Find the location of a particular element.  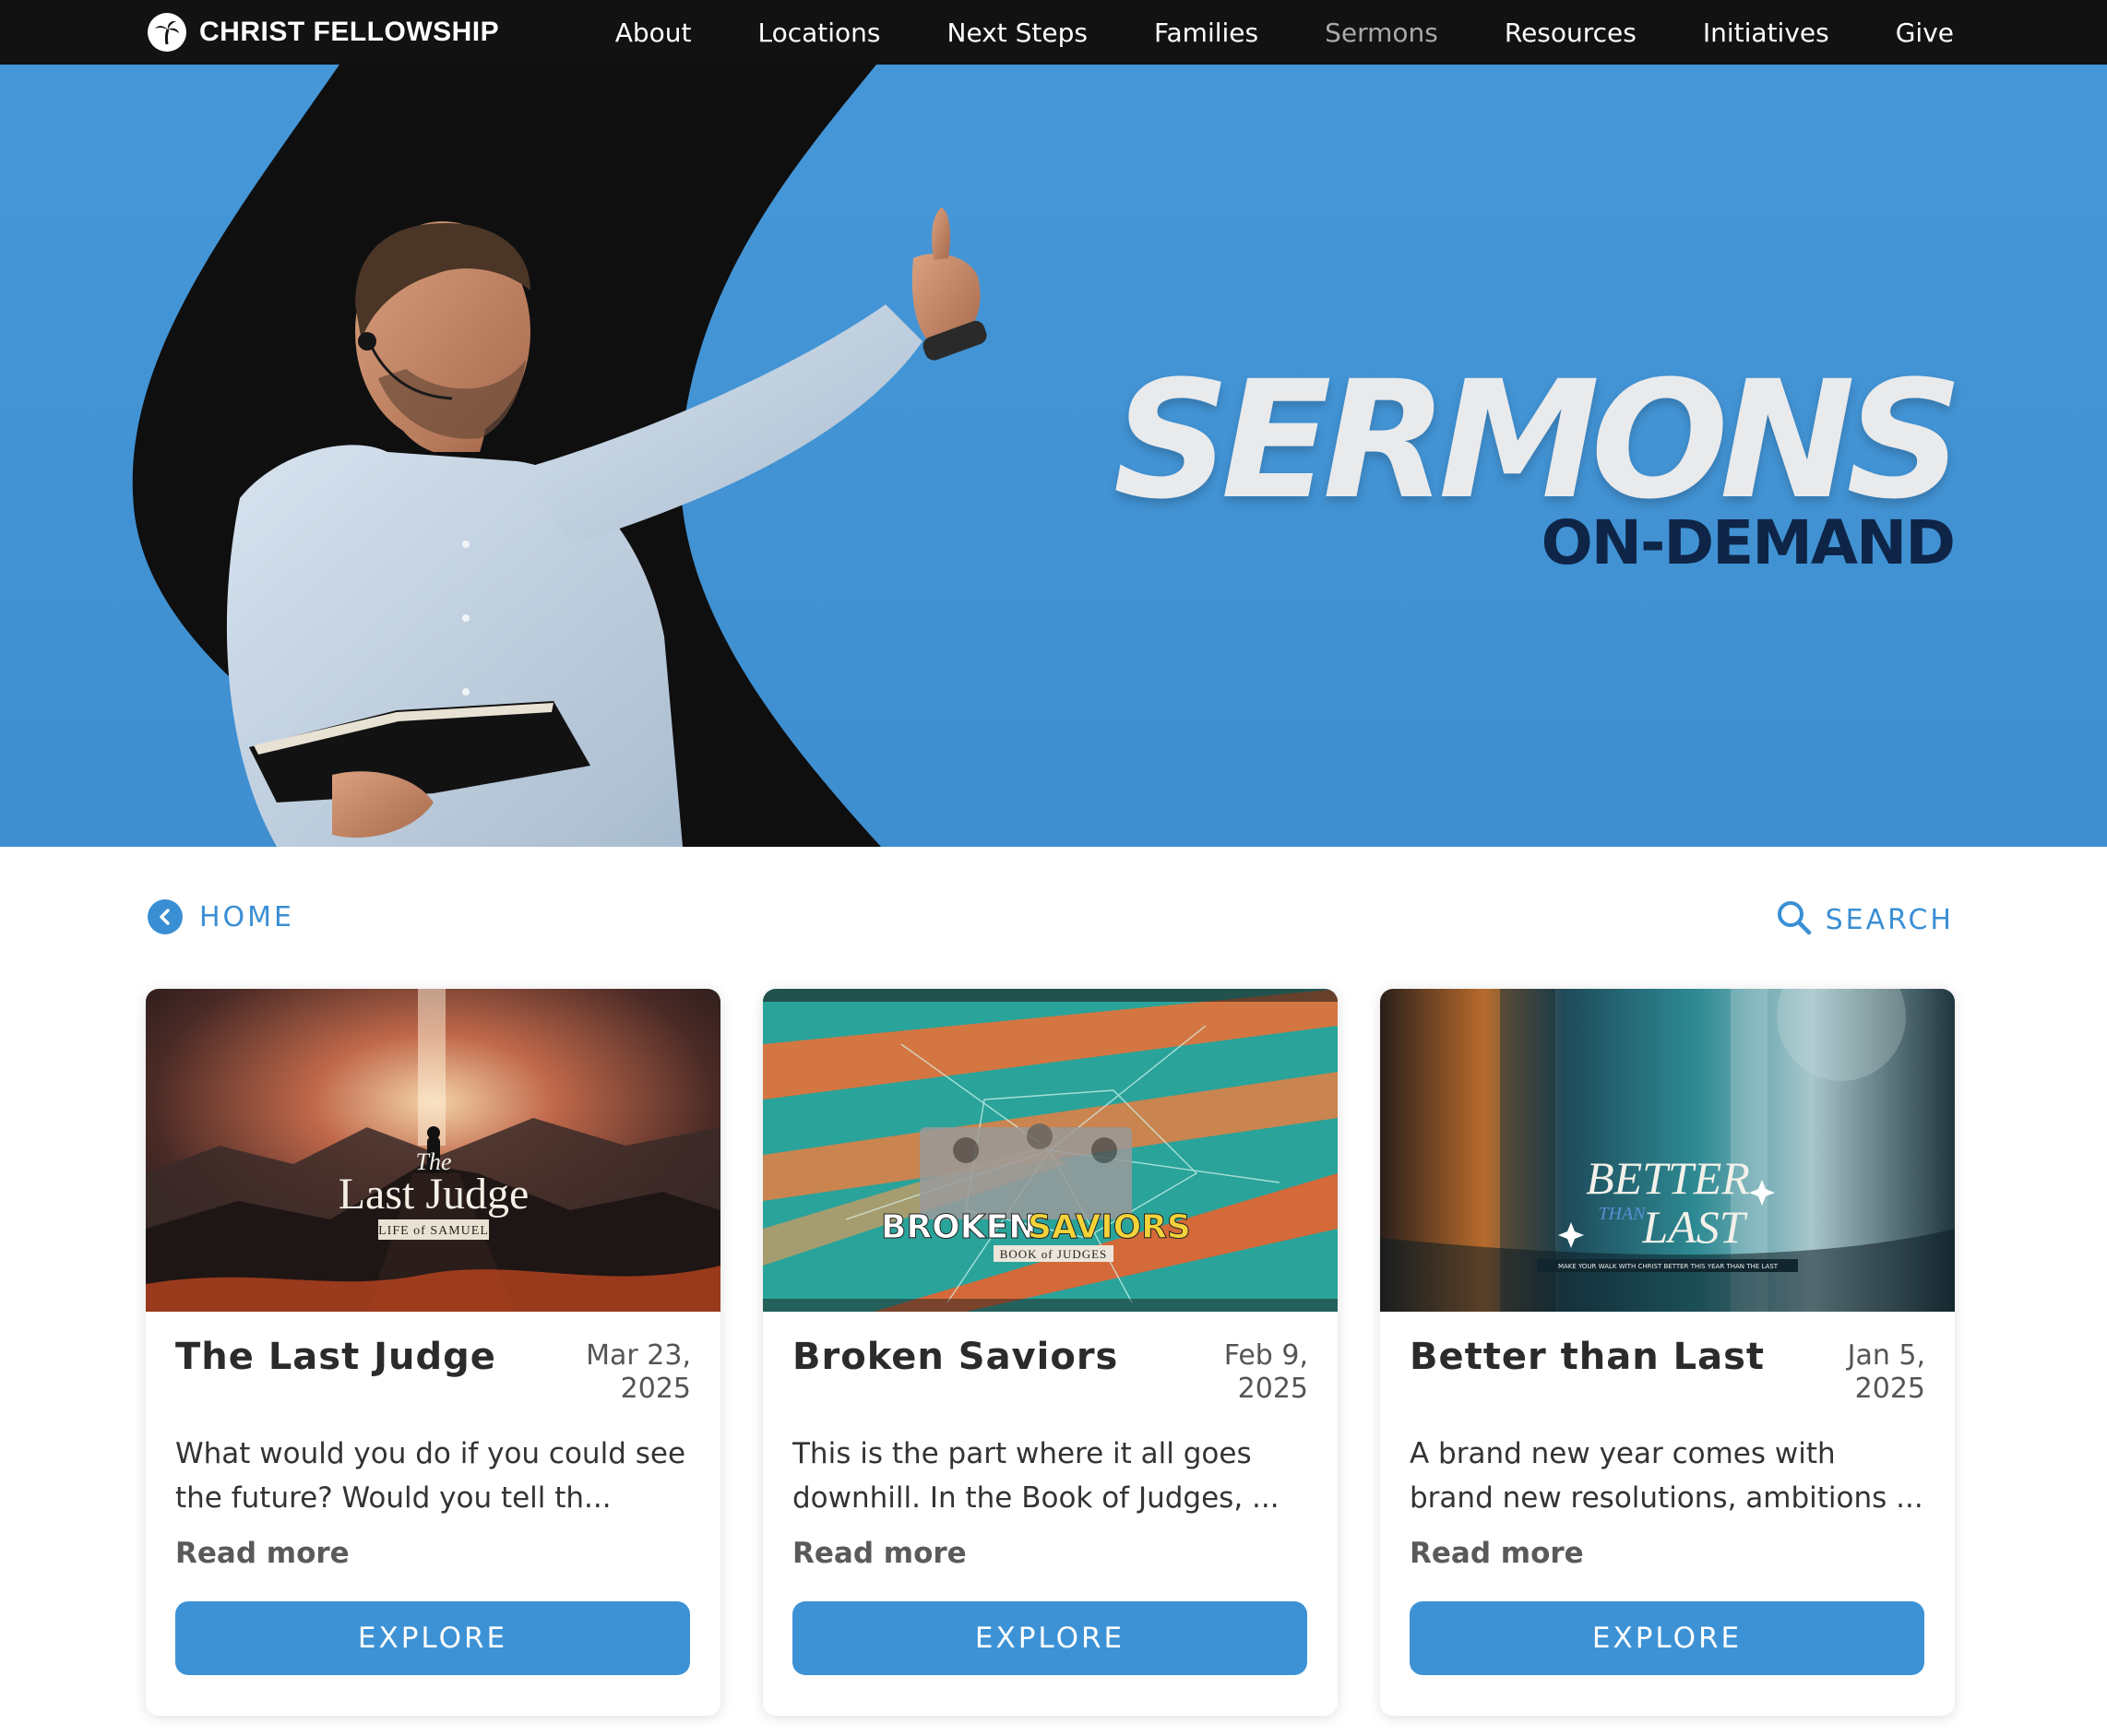

nav-item-families: Families is located at coordinates (1206, 33).